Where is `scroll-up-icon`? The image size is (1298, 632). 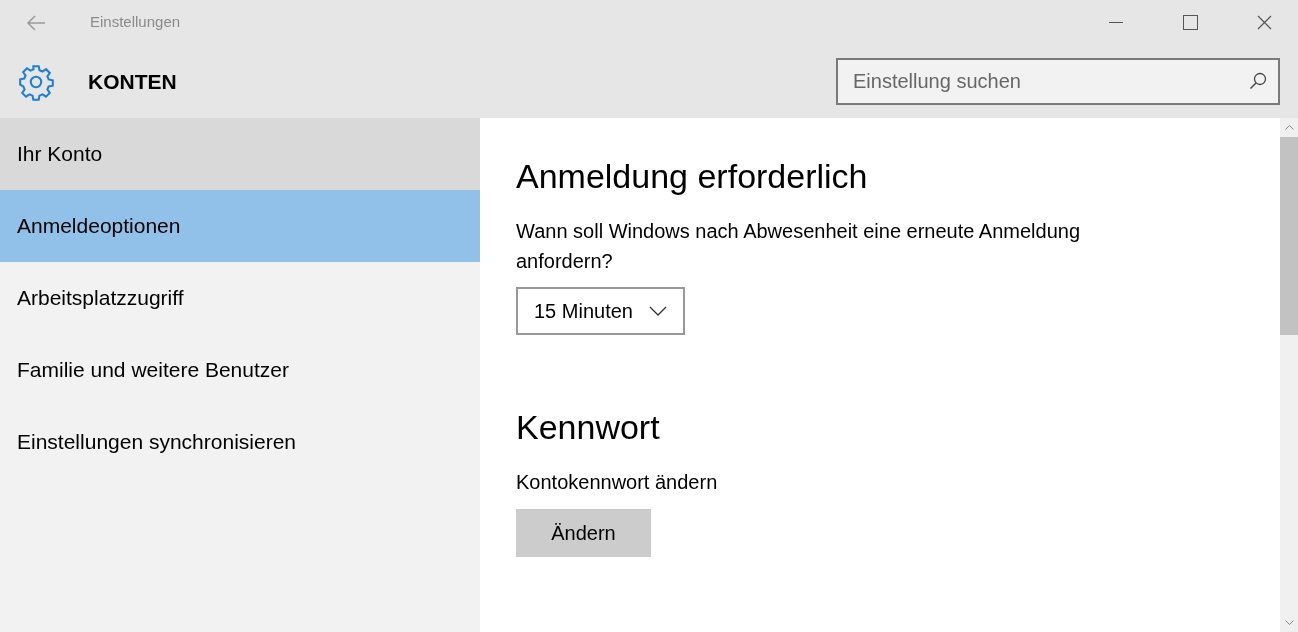 scroll-up-icon is located at coordinates (1289, 127).